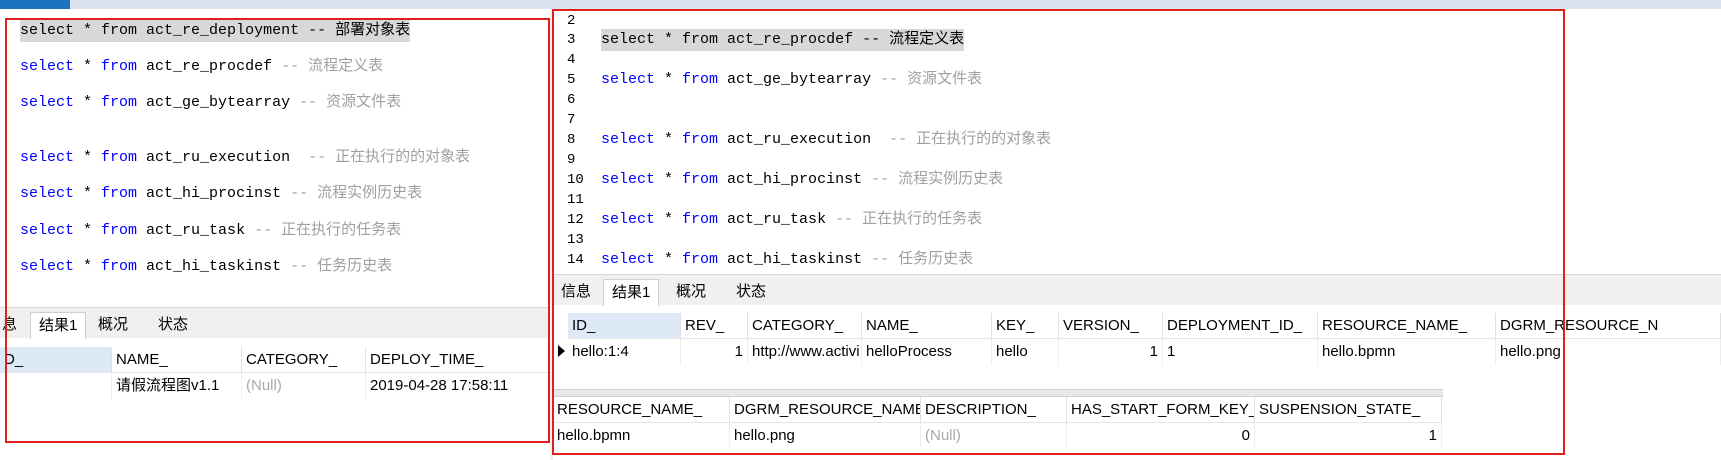 This screenshot has height=460, width=1721. Describe the element at coordinates (1348, 410) in the screenshot. I see `column-header: SUSPENSION_STATE_` at that location.